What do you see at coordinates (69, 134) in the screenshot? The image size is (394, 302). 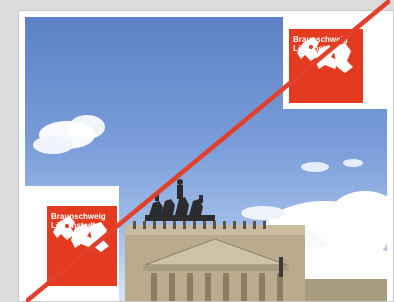 I see `cloud-left` at bounding box center [69, 134].